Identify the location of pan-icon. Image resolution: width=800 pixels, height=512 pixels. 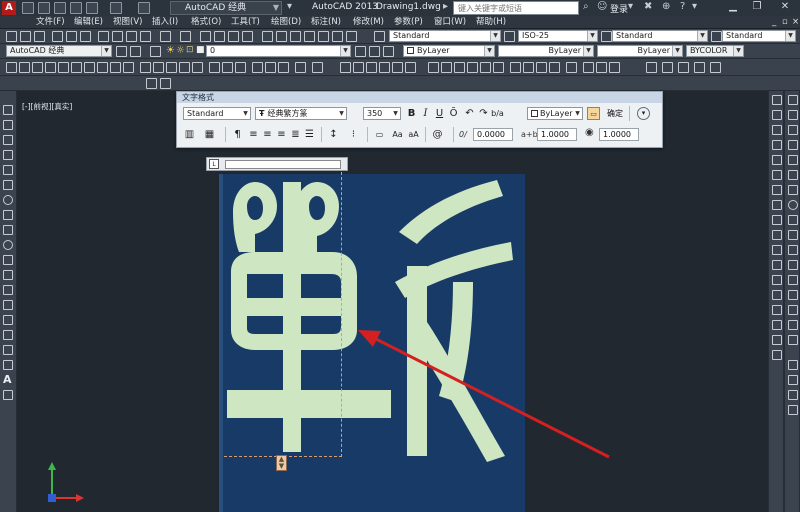
(205, 36).